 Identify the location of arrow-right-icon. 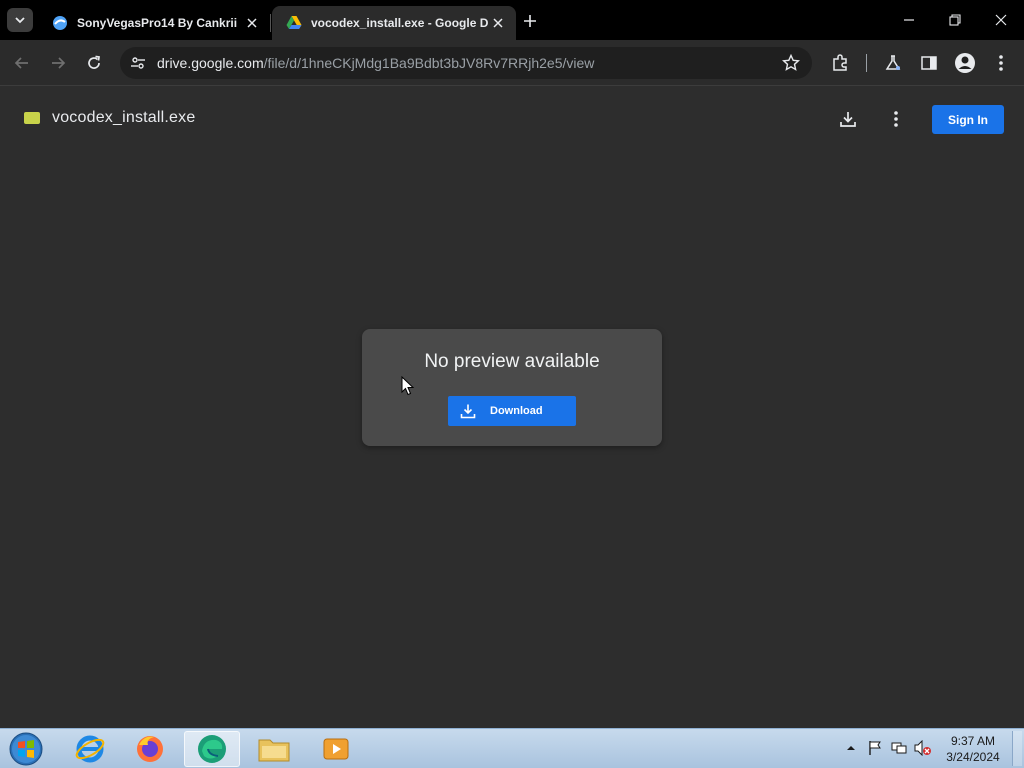
(59, 63).